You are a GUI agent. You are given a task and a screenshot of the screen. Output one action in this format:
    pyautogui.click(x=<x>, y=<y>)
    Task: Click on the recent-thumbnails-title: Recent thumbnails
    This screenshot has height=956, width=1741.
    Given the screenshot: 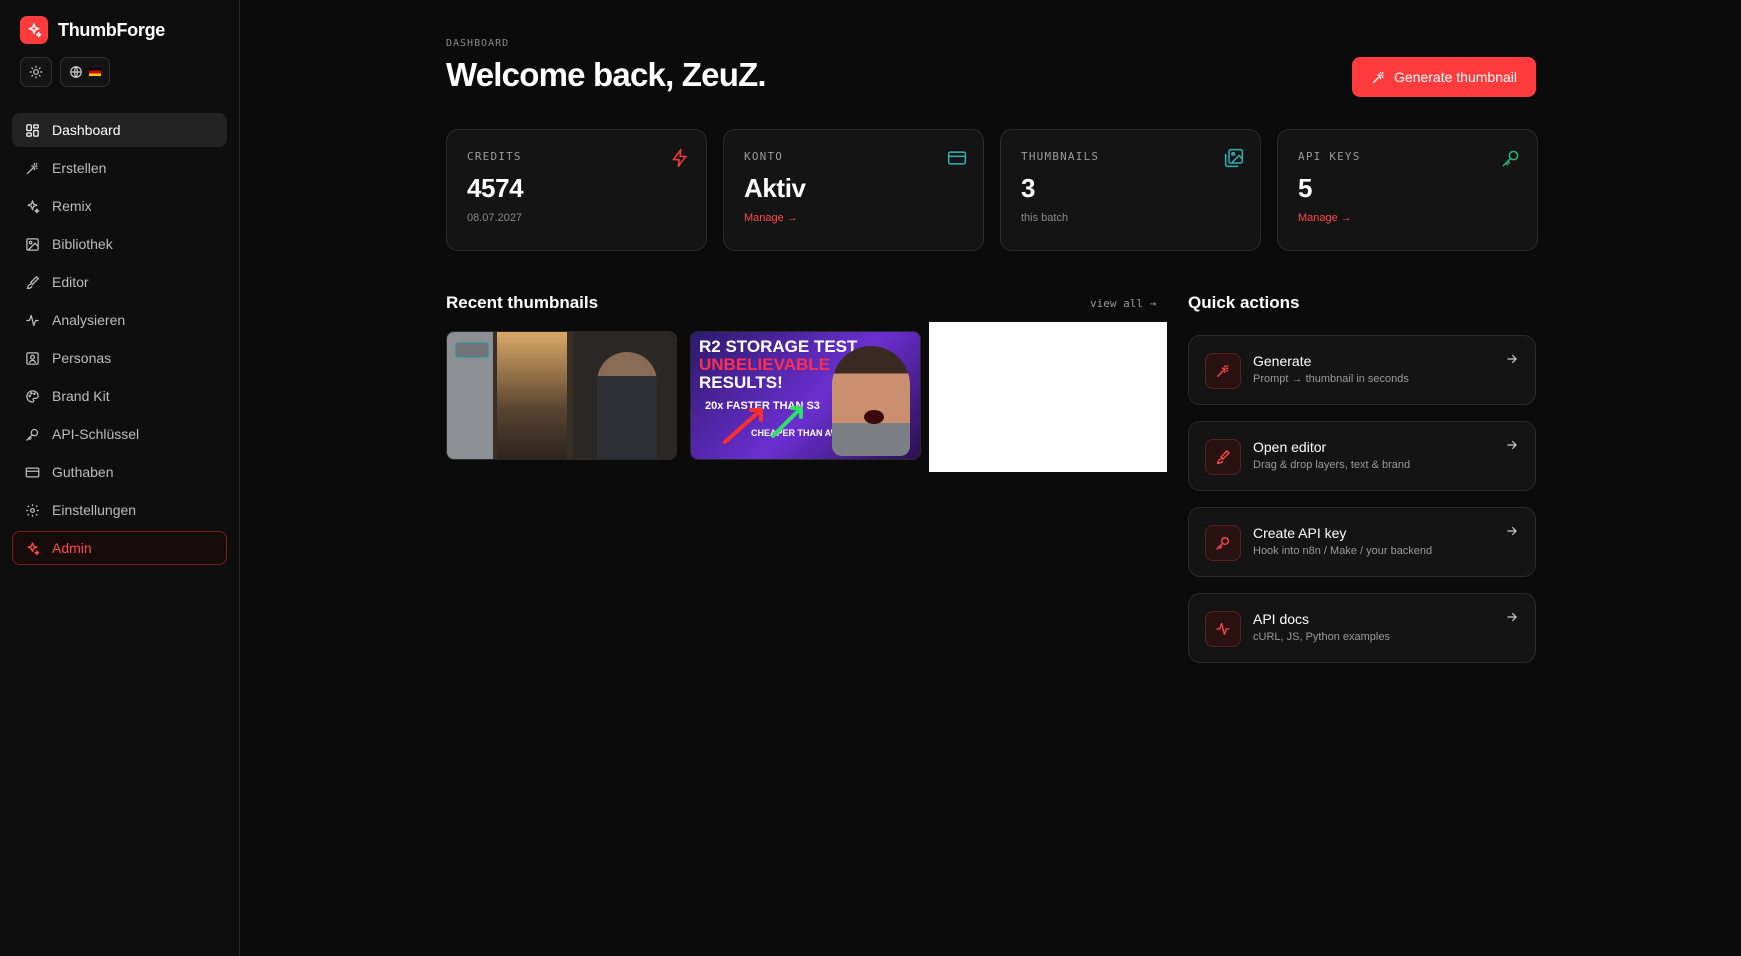 What is the action you would take?
    pyautogui.click(x=522, y=302)
    